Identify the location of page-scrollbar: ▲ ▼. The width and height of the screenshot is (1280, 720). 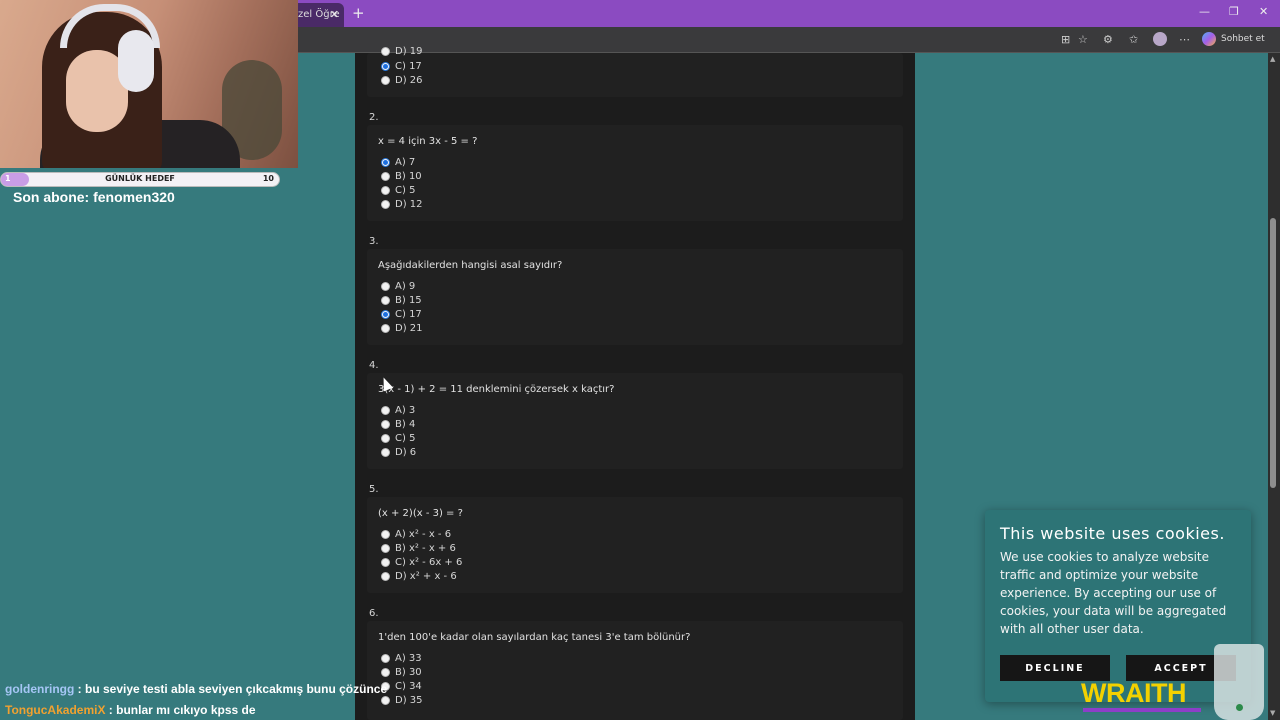
(1274, 386).